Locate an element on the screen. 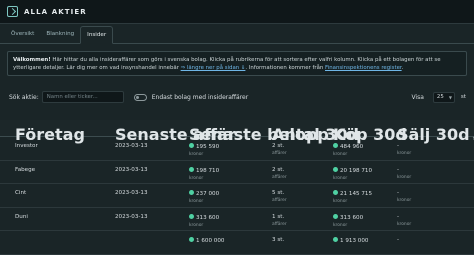 This screenshot has height=255, width=474. cell-count: 5 st. affärer is located at coordinates (279, 196).